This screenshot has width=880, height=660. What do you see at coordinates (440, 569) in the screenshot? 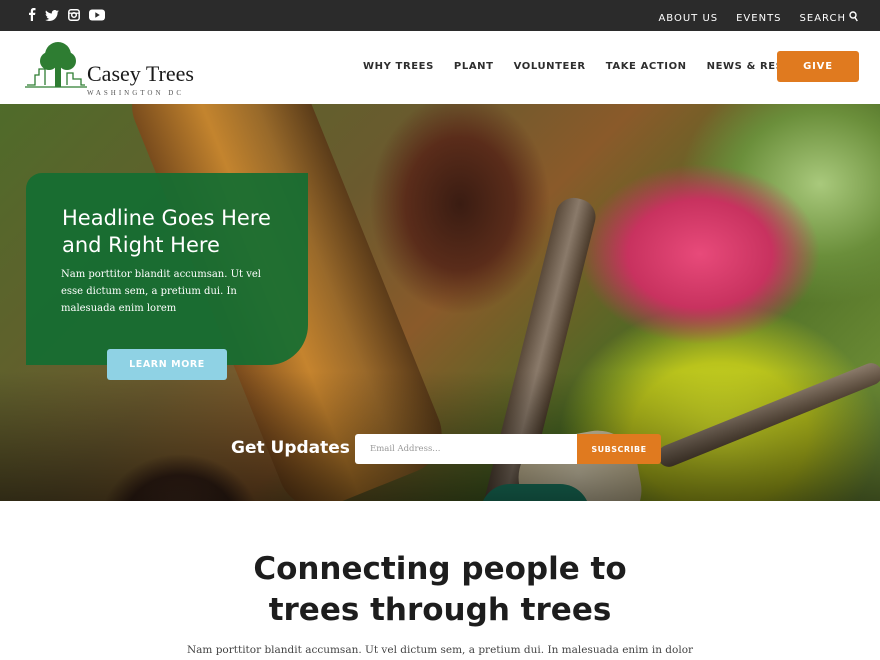
I see `intro-heading-line1: Connecting people to` at bounding box center [440, 569].